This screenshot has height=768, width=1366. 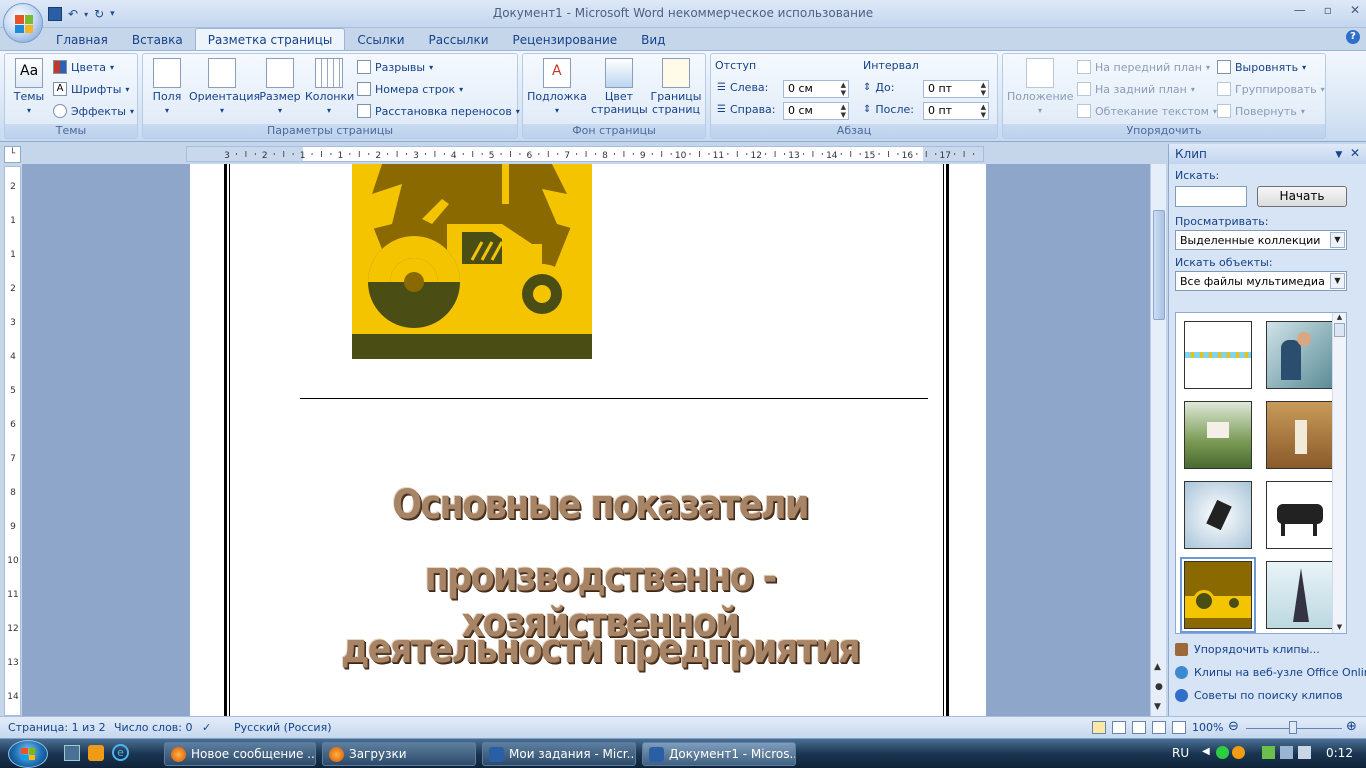 I want to click on language-indicator: Русский (Россия), so click(x=283, y=727).